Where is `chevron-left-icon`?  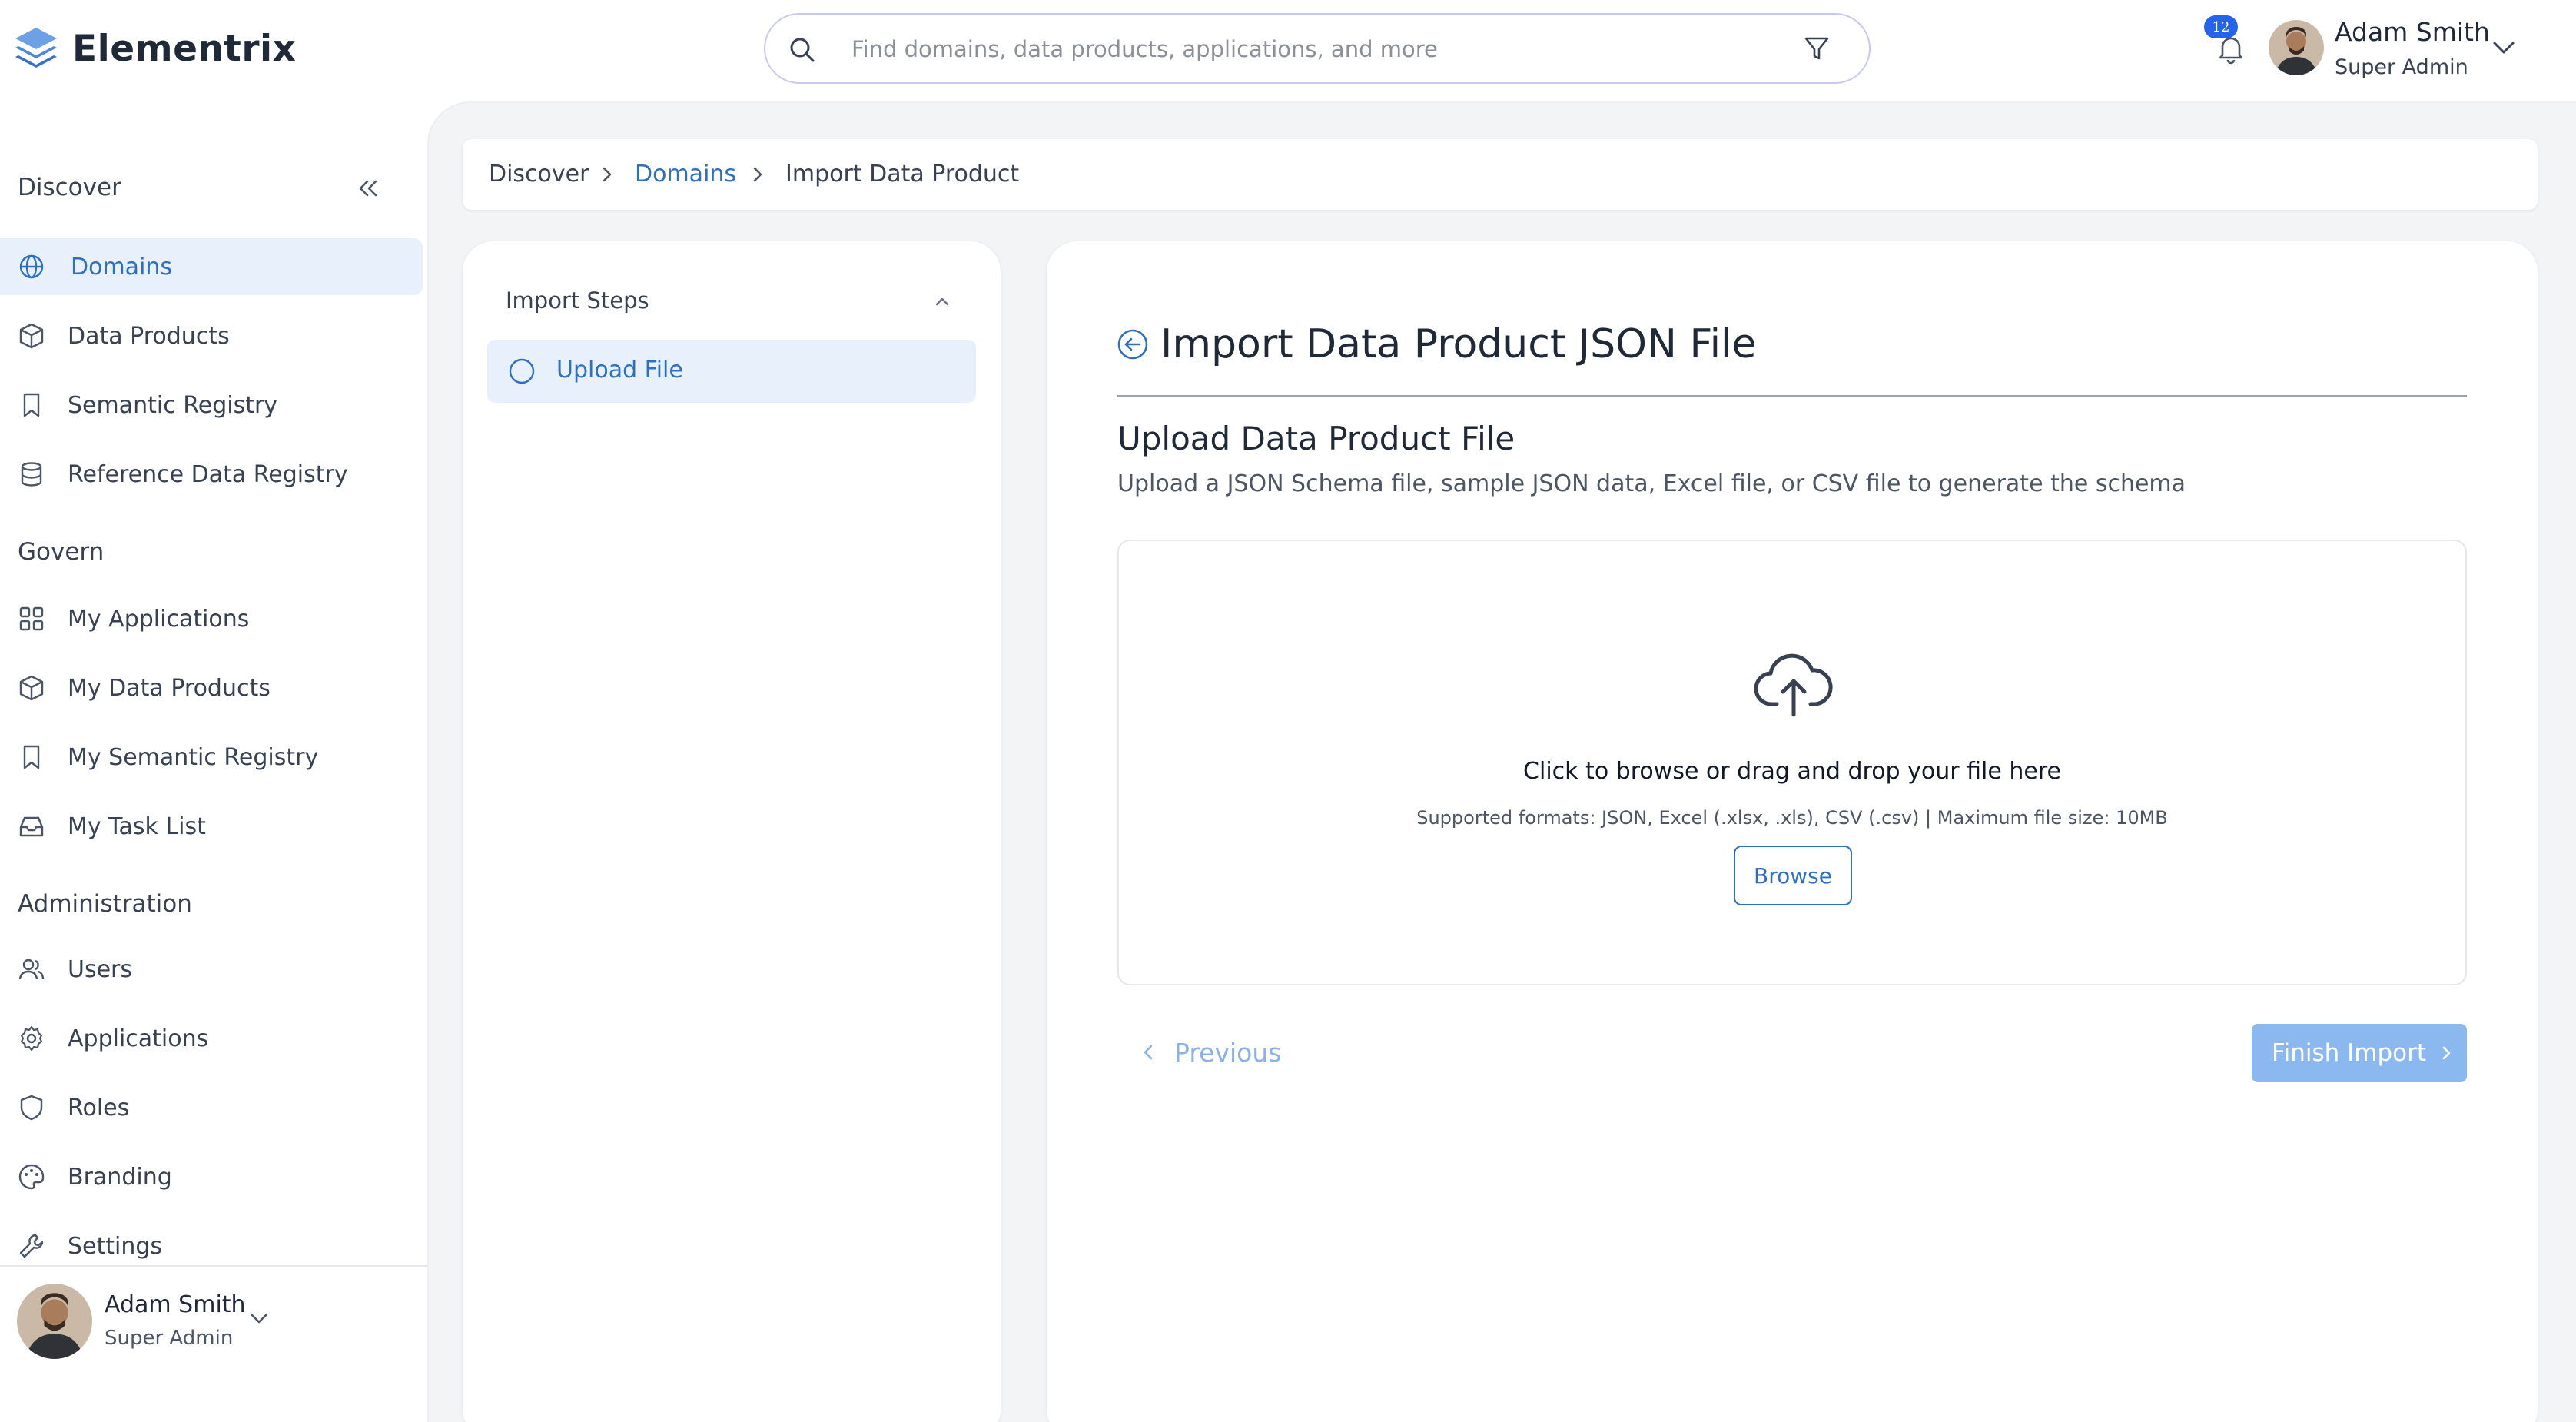 chevron-left-icon is located at coordinates (1148, 1052).